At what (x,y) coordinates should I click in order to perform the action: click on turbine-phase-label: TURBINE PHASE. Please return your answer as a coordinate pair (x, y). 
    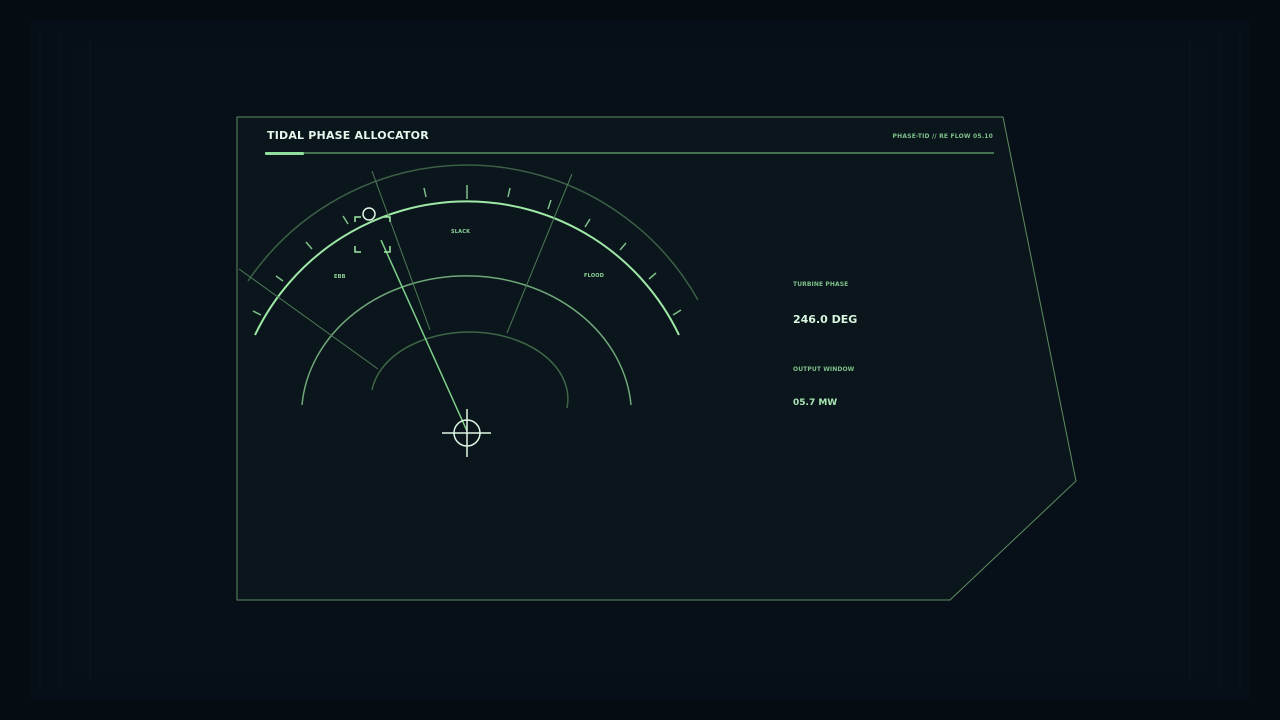
    Looking at the image, I should click on (821, 284).